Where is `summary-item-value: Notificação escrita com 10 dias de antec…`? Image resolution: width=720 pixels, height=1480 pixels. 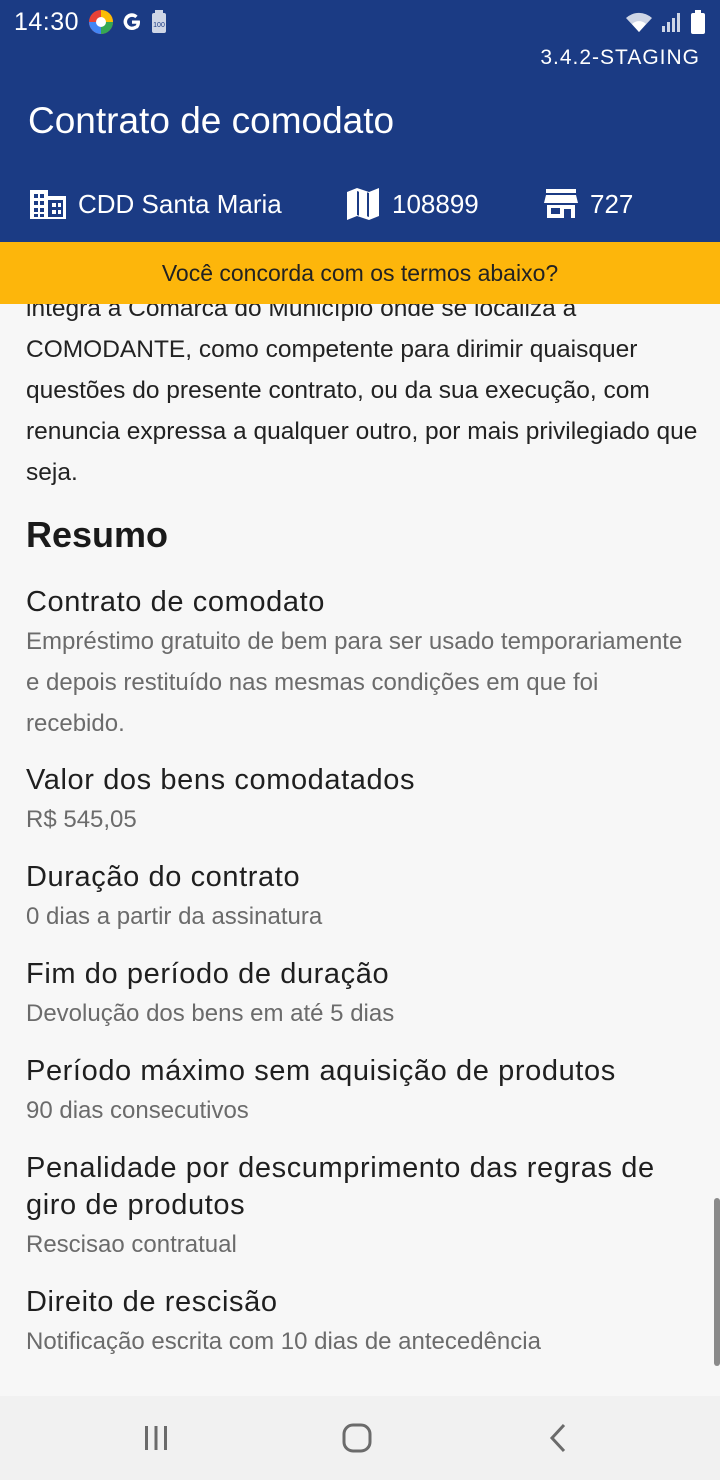 summary-item-value: Notificação escrita com 10 dias de antec… is located at coordinates (283, 1341).